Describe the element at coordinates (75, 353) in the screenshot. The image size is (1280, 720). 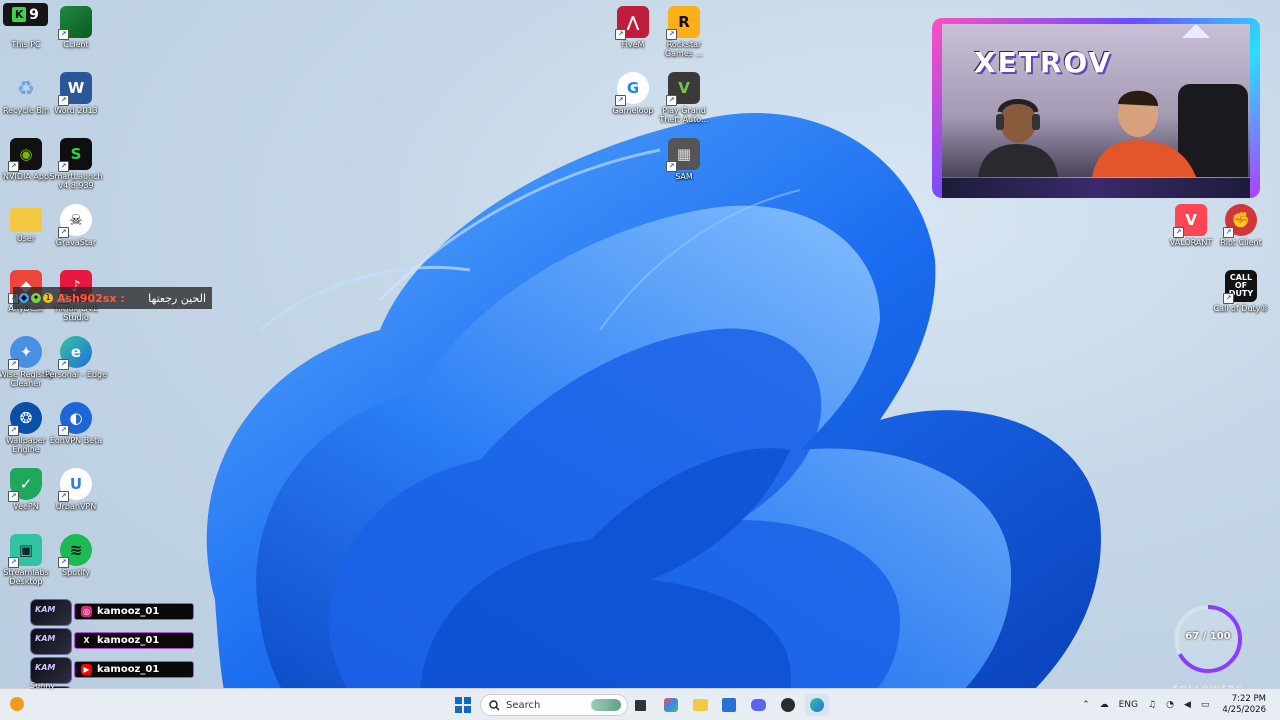
I see `edge-icon: e ↗` at that location.